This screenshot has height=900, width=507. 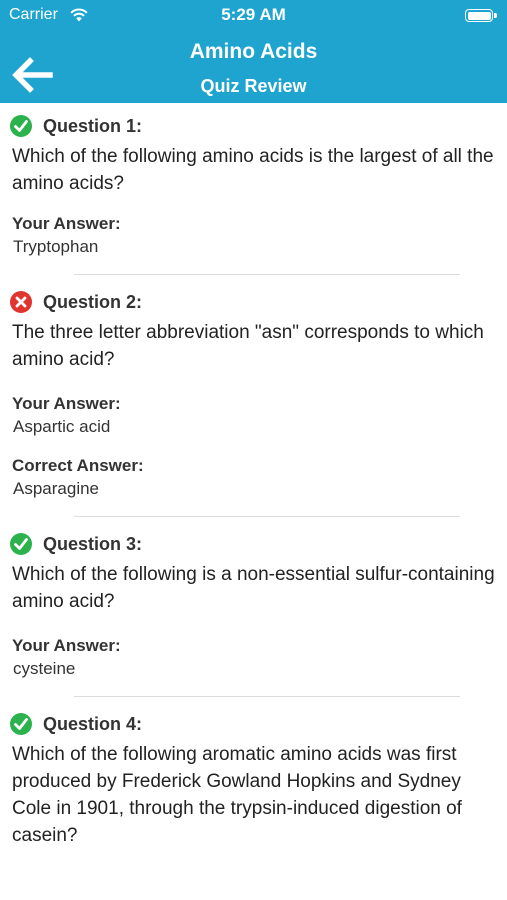 What do you see at coordinates (93, 543) in the screenshot?
I see `question-label: Question 3:` at bounding box center [93, 543].